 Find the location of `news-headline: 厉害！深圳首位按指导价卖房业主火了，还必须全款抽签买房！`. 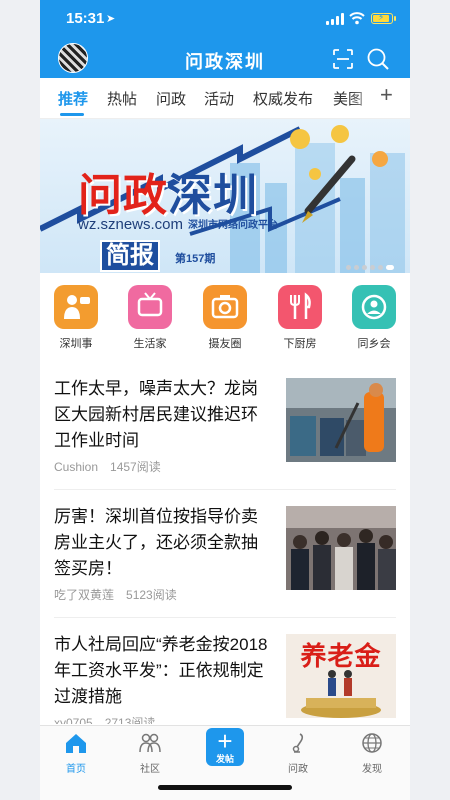

news-headline: 厉害！深圳首位按指导价卖房业主火了，还必须全款抽签买房！ is located at coordinates (164, 543).